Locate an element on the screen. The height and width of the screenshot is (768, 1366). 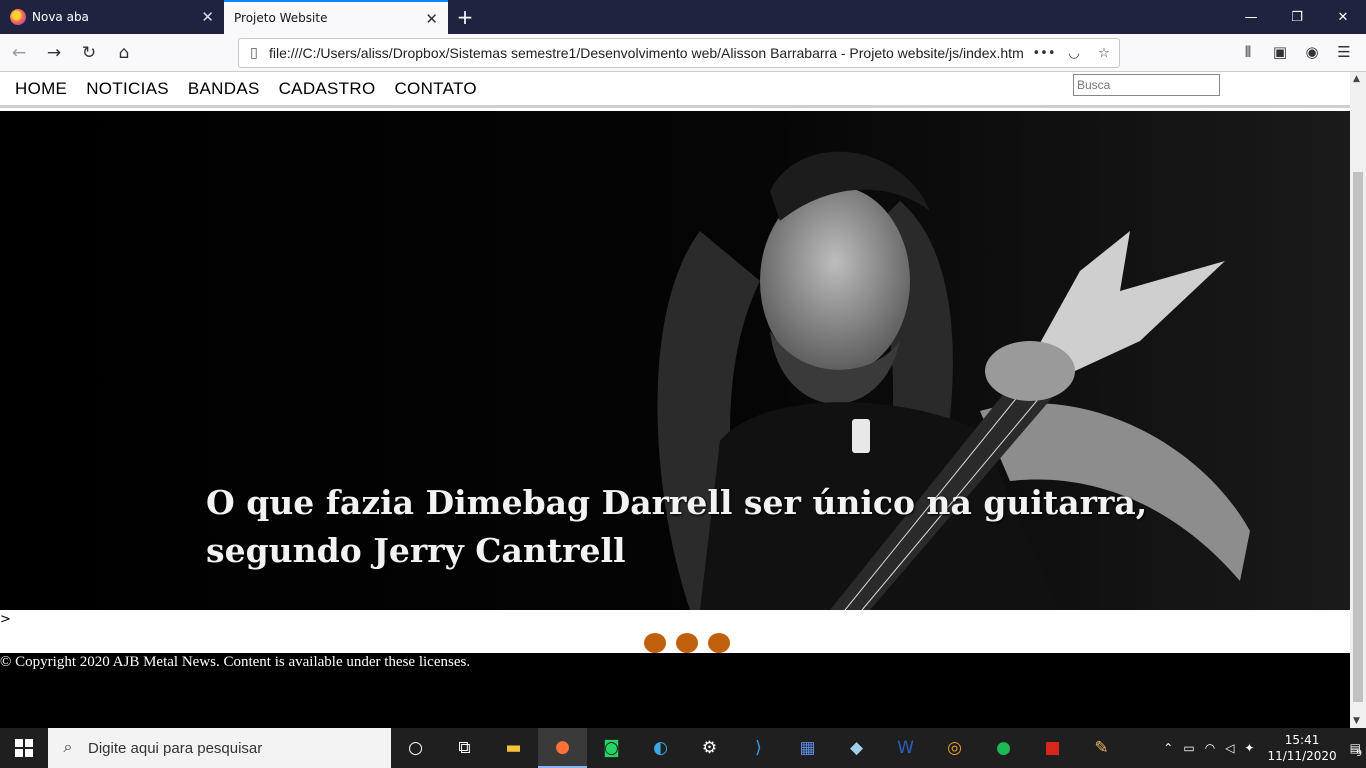
paint-icon: ✎ is located at coordinates (1101, 748).